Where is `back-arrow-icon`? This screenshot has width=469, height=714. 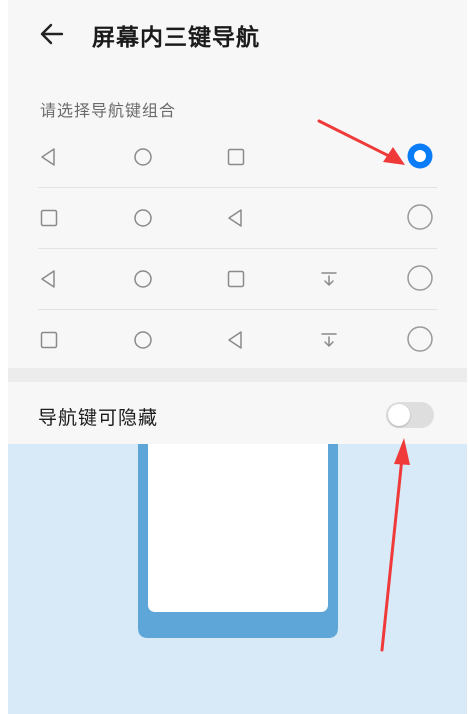 back-arrow-icon is located at coordinates (52, 34).